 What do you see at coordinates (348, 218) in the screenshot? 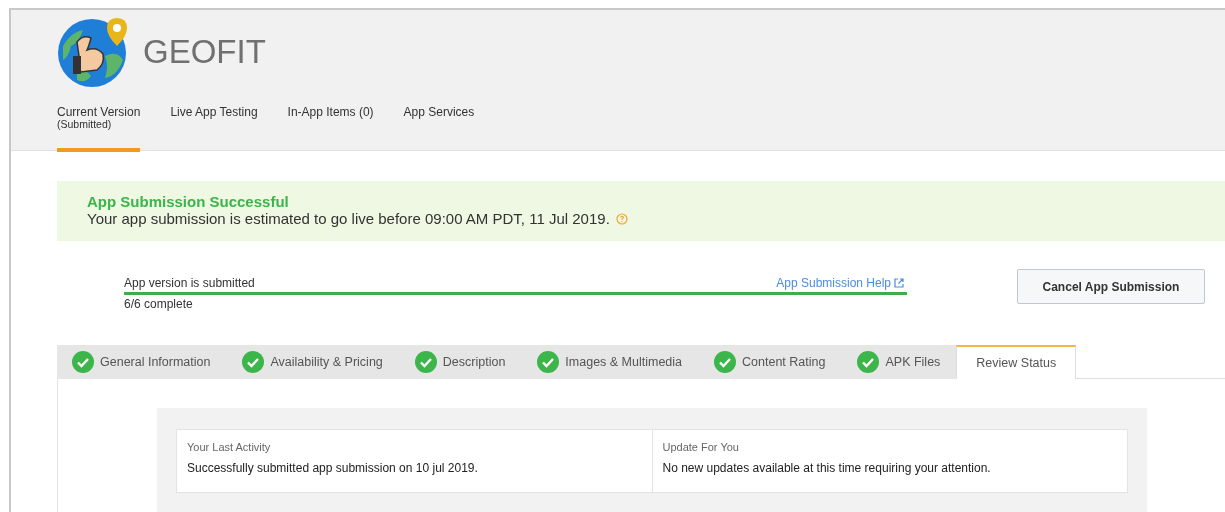
I see `banner-message: Your app submission is estimated to go live before 09:00 AM PDT, 11 Jul 2019.` at bounding box center [348, 218].